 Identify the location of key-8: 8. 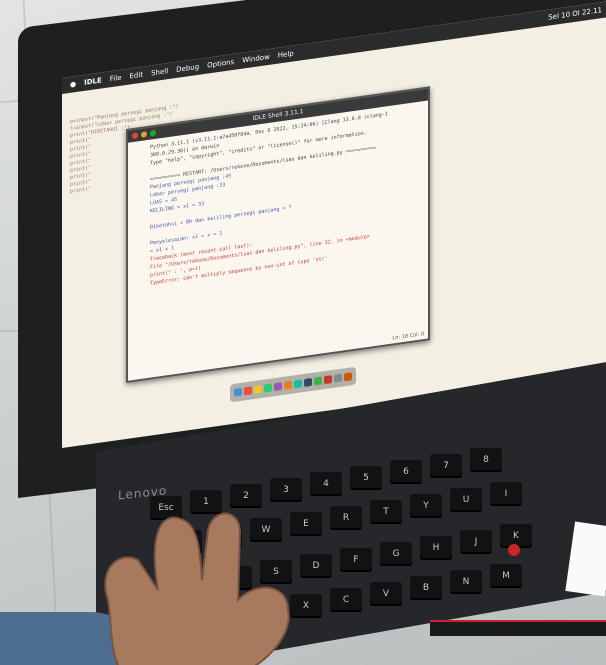
(486, 460).